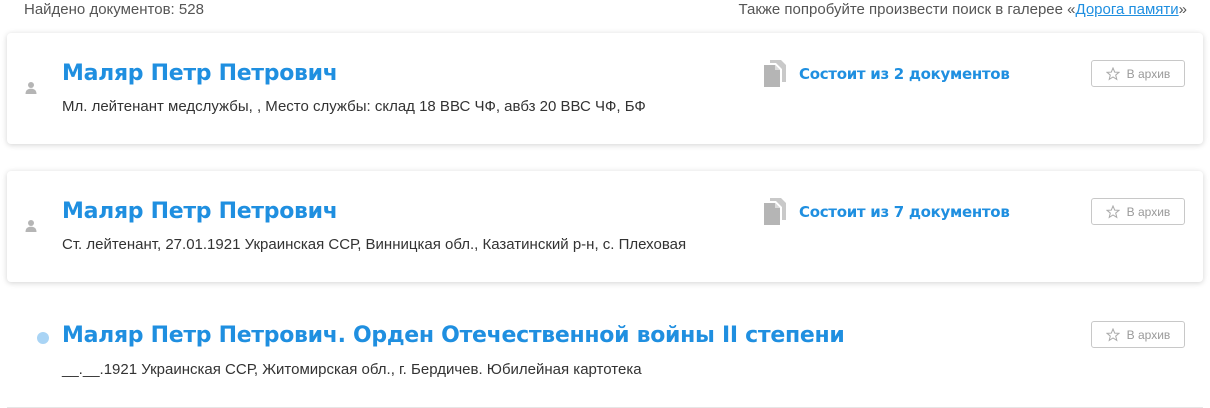 This screenshot has width=1210, height=408. What do you see at coordinates (1182, 9) in the screenshot?
I see `gallery-suggestion-suffix: »` at bounding box center [1182, 9].